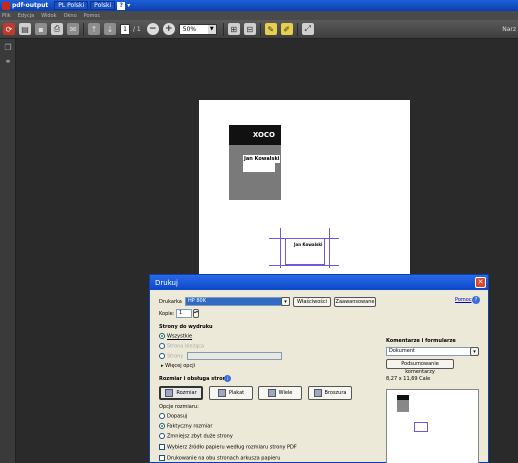 The height and width of the screenshot is (463, 518). Describe the element at coordinates (6, 16) in the screenshot. I see `menu-item-file: Plik` at that location.